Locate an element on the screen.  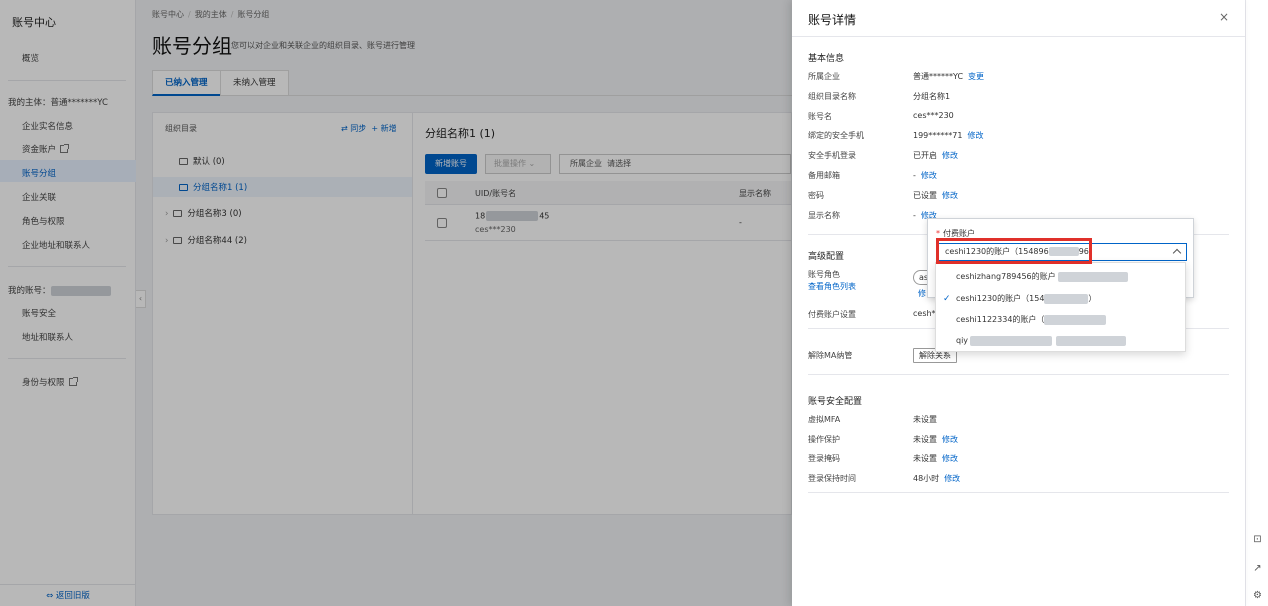
field-value: 未设置 is located at coordinates (925, 419).